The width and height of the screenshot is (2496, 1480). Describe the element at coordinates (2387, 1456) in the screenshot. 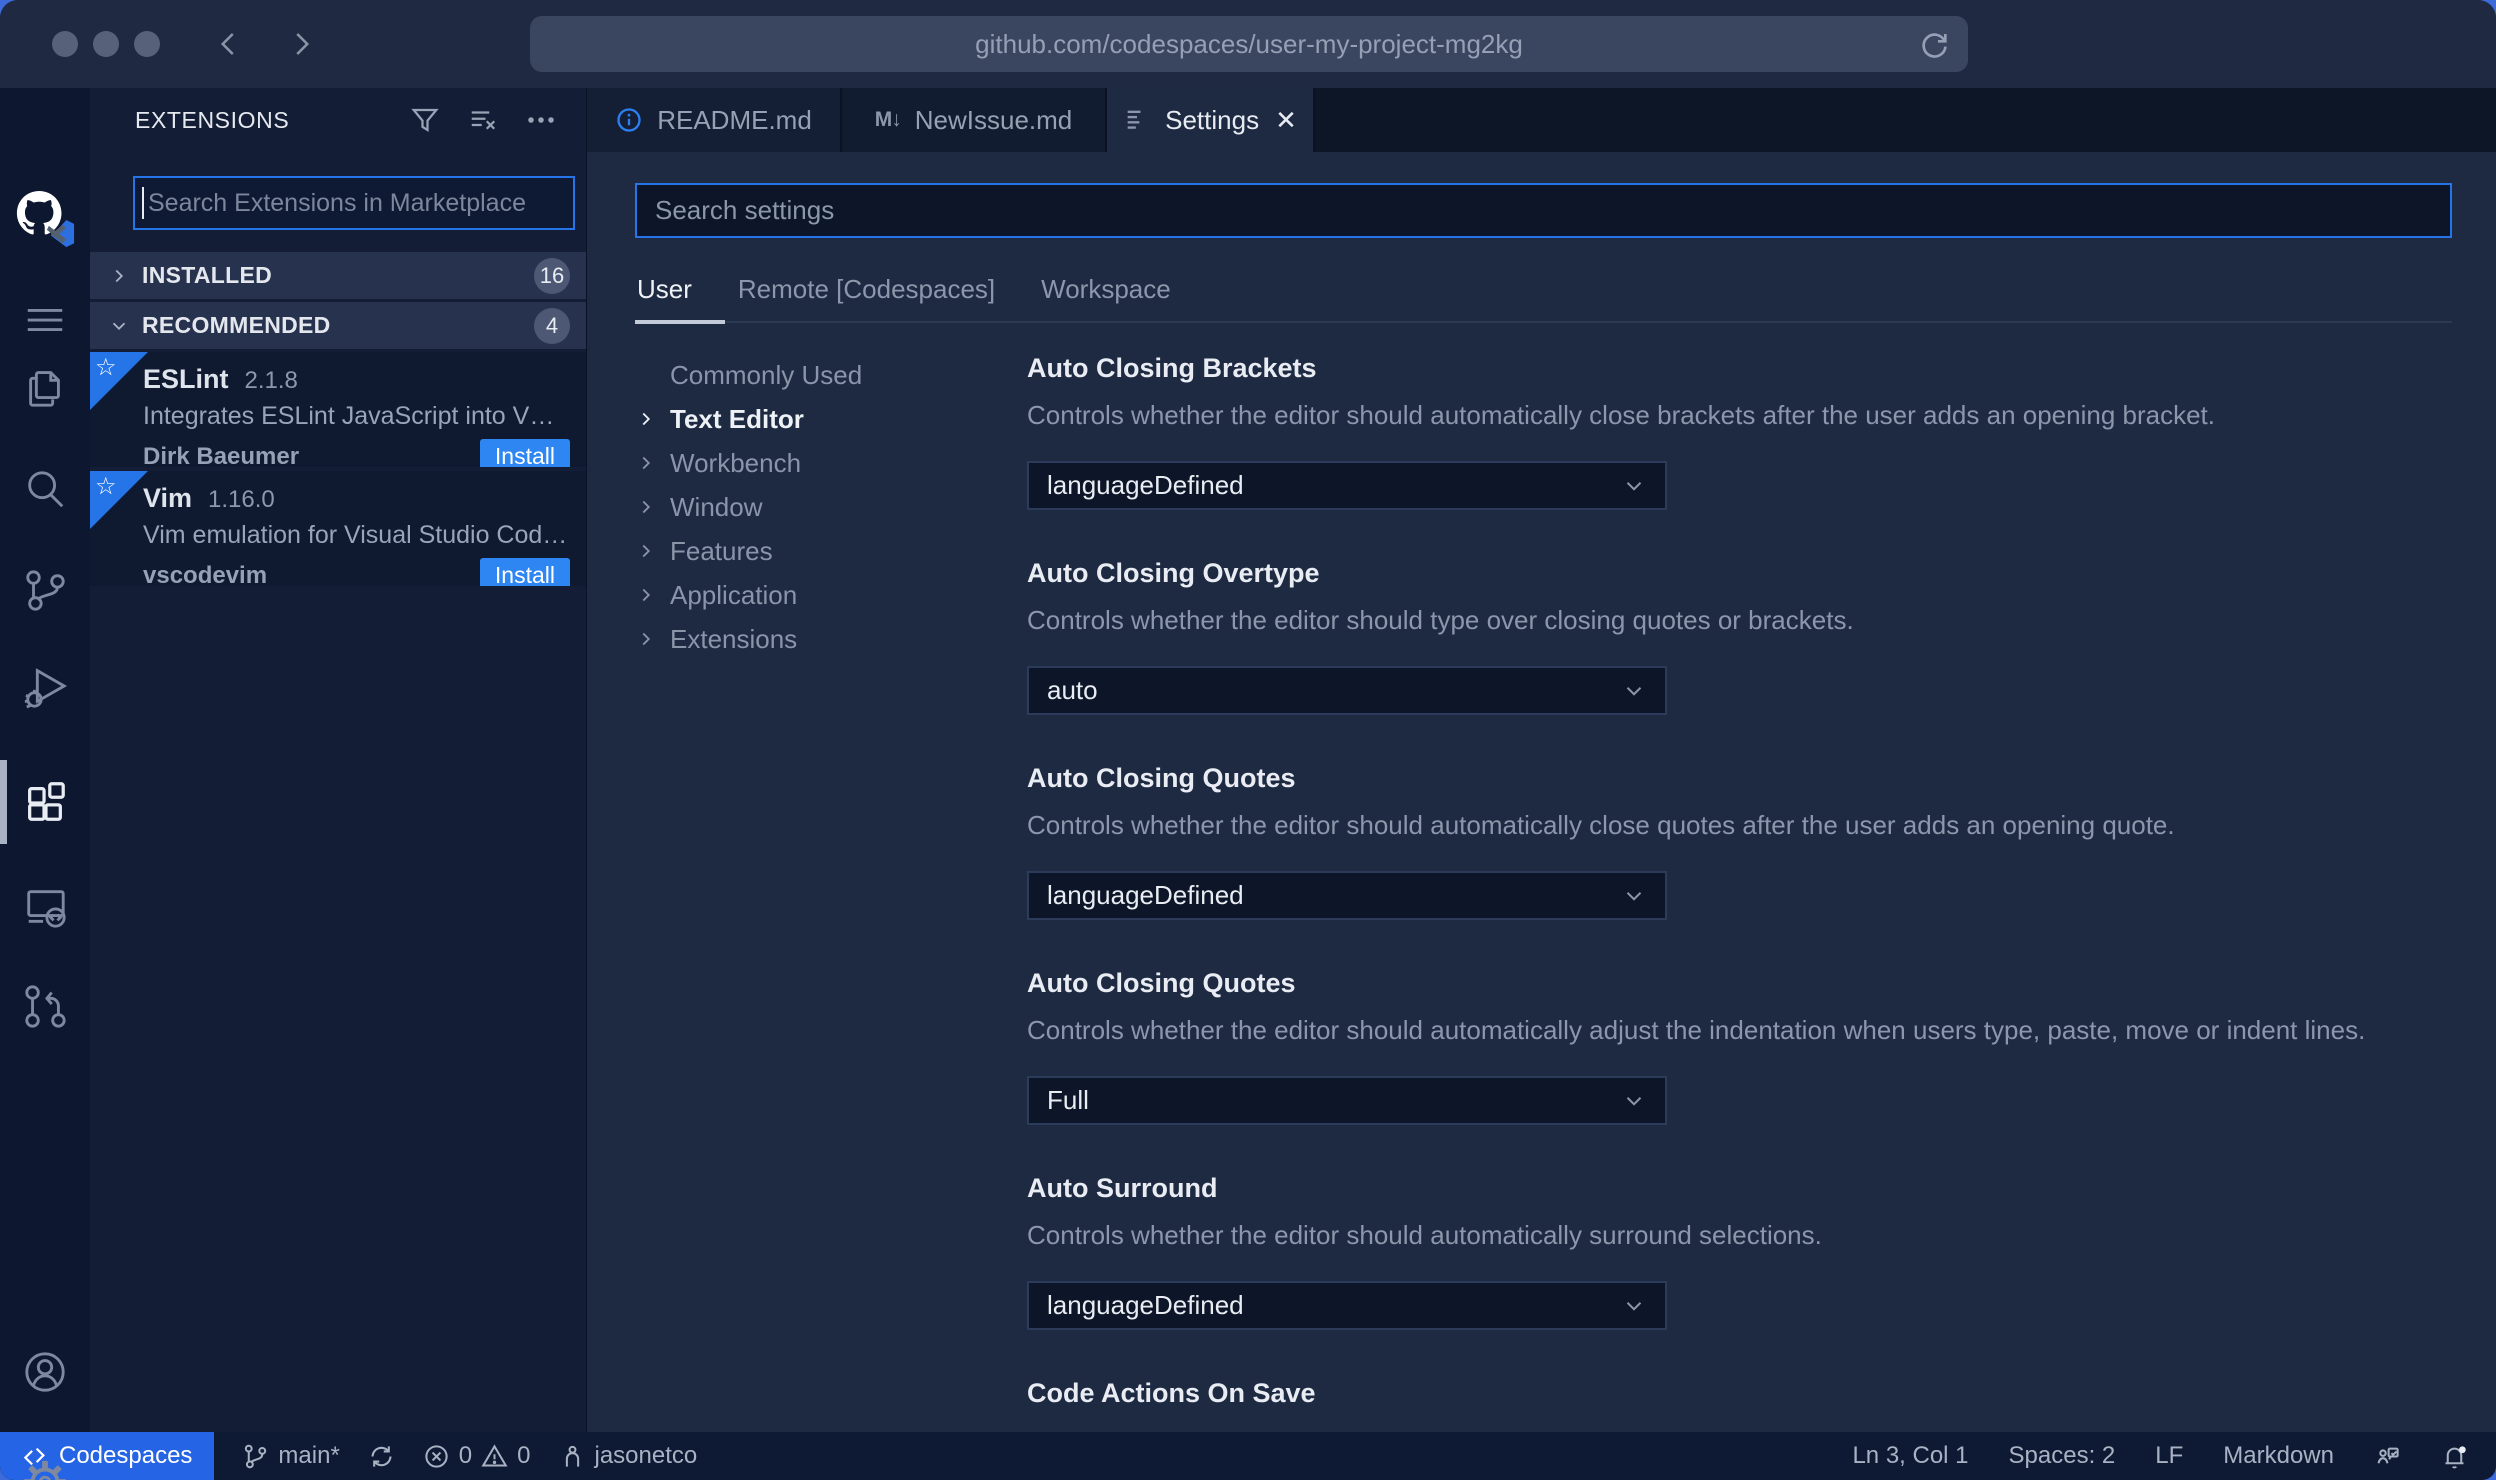

I see `feedback-button` at that location.